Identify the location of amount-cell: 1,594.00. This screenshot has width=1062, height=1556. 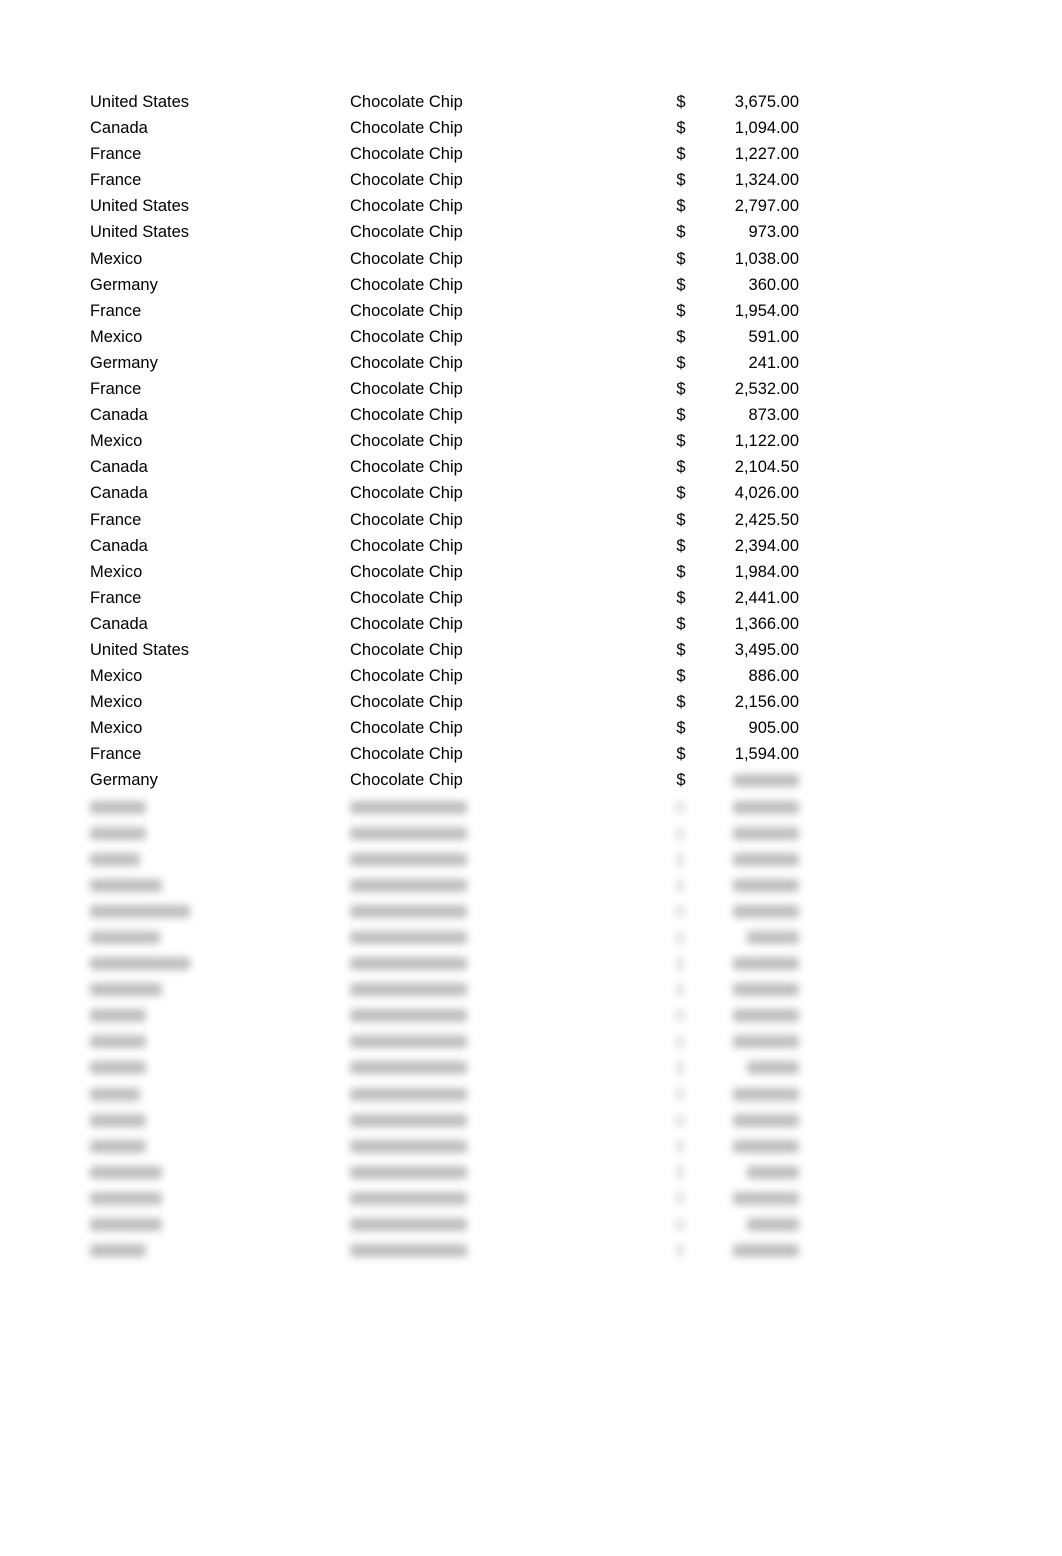
(749, 754).